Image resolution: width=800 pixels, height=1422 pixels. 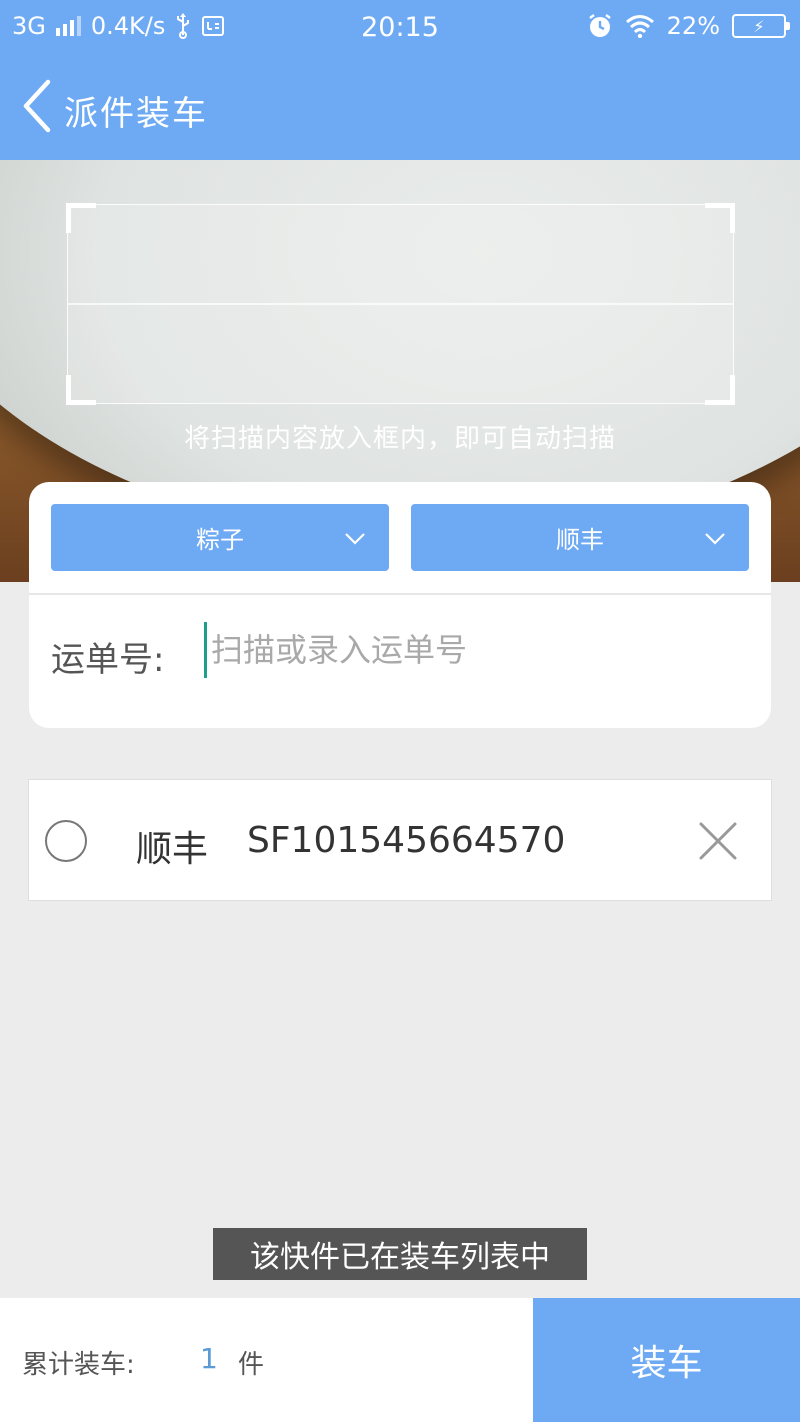 I want to click on list-item: 顺丰 SF101545664570, so click(x=400, y=840).